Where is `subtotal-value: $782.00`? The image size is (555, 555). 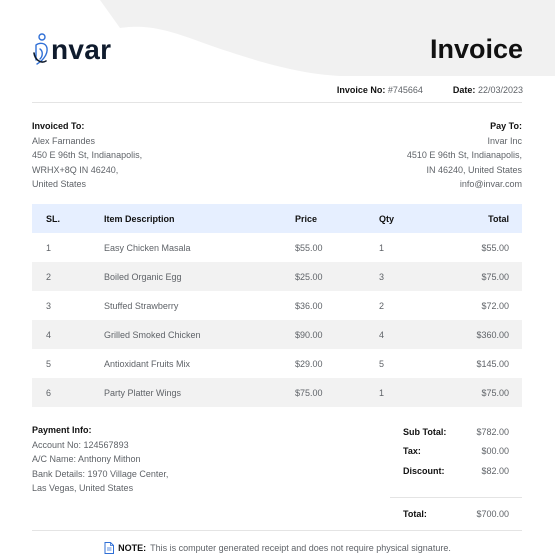 subtotal-value: $782.00 is located at coordinates (492, 431).